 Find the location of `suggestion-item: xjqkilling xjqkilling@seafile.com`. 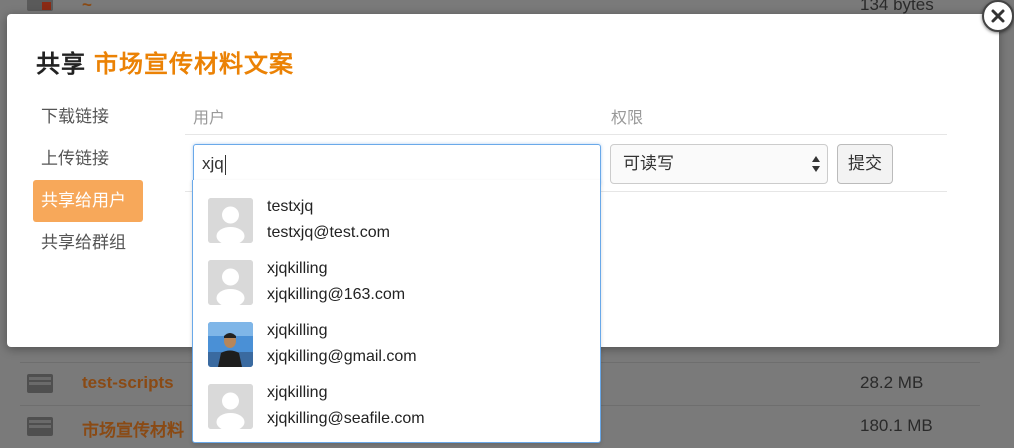

suggestion-item: xjqkilling xjqkilling@seafile.com is located at coordinates (396, 409).